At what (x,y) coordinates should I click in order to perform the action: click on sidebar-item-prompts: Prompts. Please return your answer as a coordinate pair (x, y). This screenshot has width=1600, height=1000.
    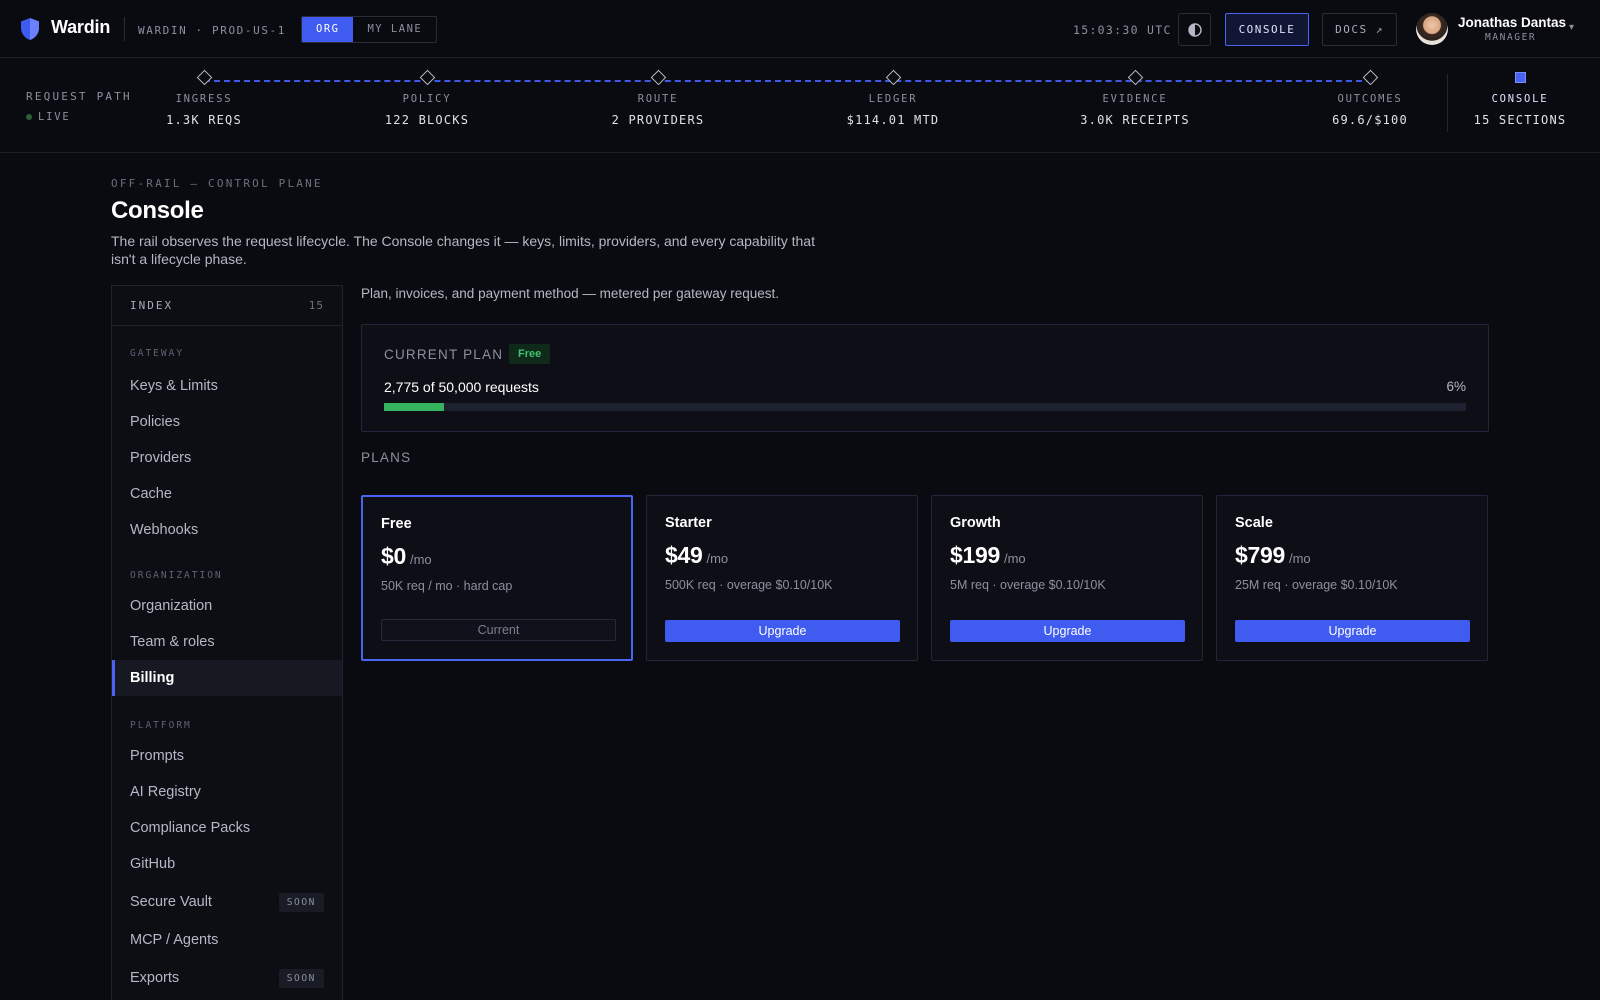
    Looking at the image, I should click on (227, 756).